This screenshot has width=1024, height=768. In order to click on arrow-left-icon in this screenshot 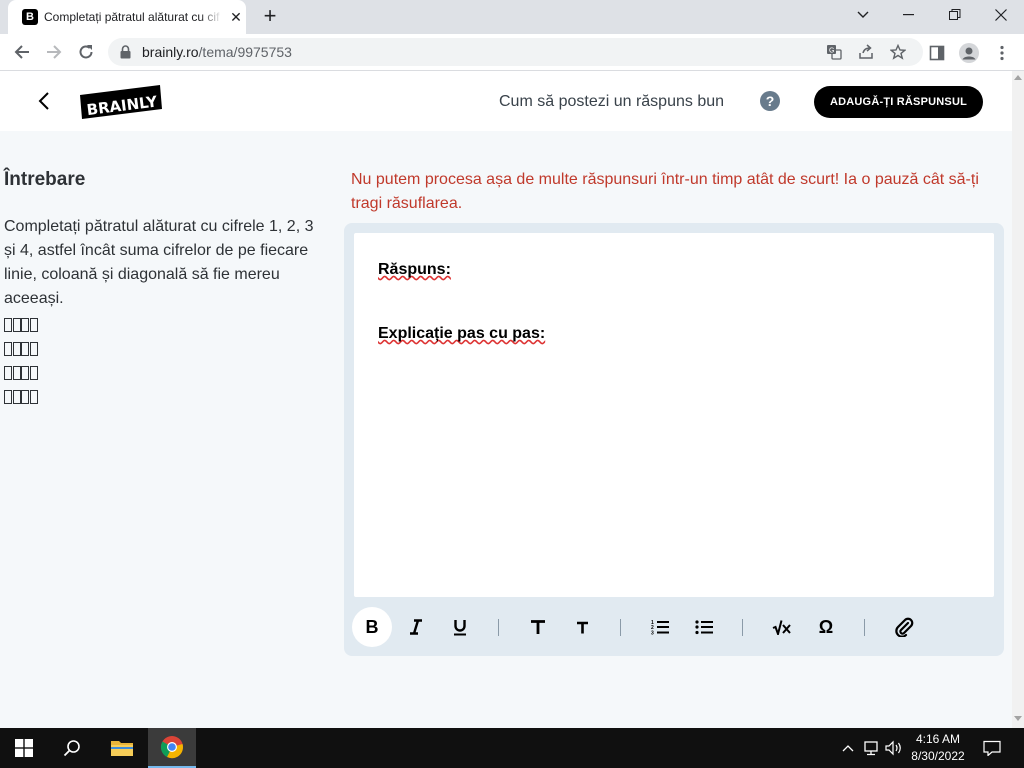, I will do `click(21, 52)`.